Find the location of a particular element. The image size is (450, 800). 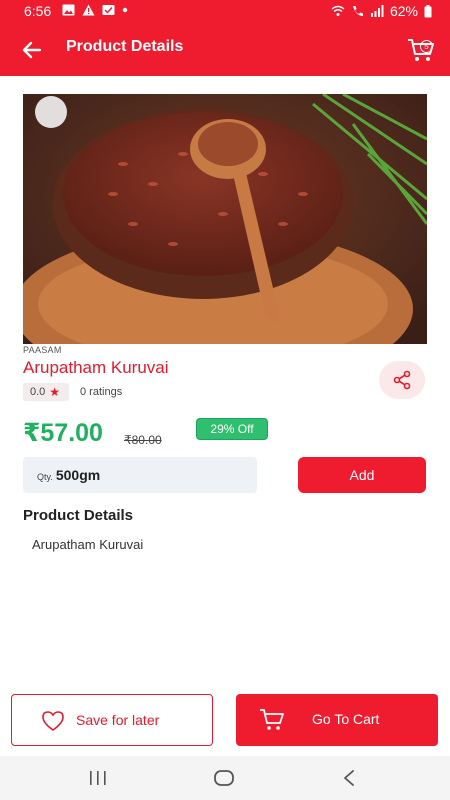

cart-icon is located at coordinates (272, 719).